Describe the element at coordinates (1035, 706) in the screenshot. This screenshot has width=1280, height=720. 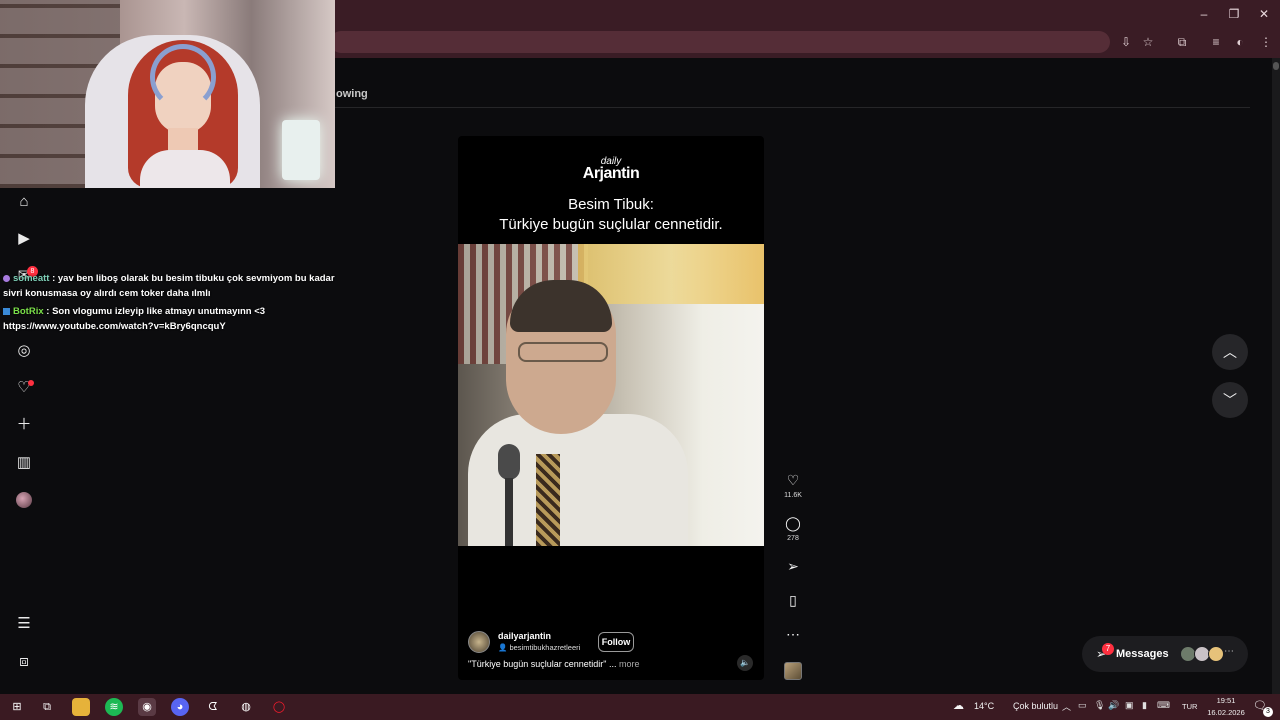
I see `weather-description: Çok bulutlu` at that location.